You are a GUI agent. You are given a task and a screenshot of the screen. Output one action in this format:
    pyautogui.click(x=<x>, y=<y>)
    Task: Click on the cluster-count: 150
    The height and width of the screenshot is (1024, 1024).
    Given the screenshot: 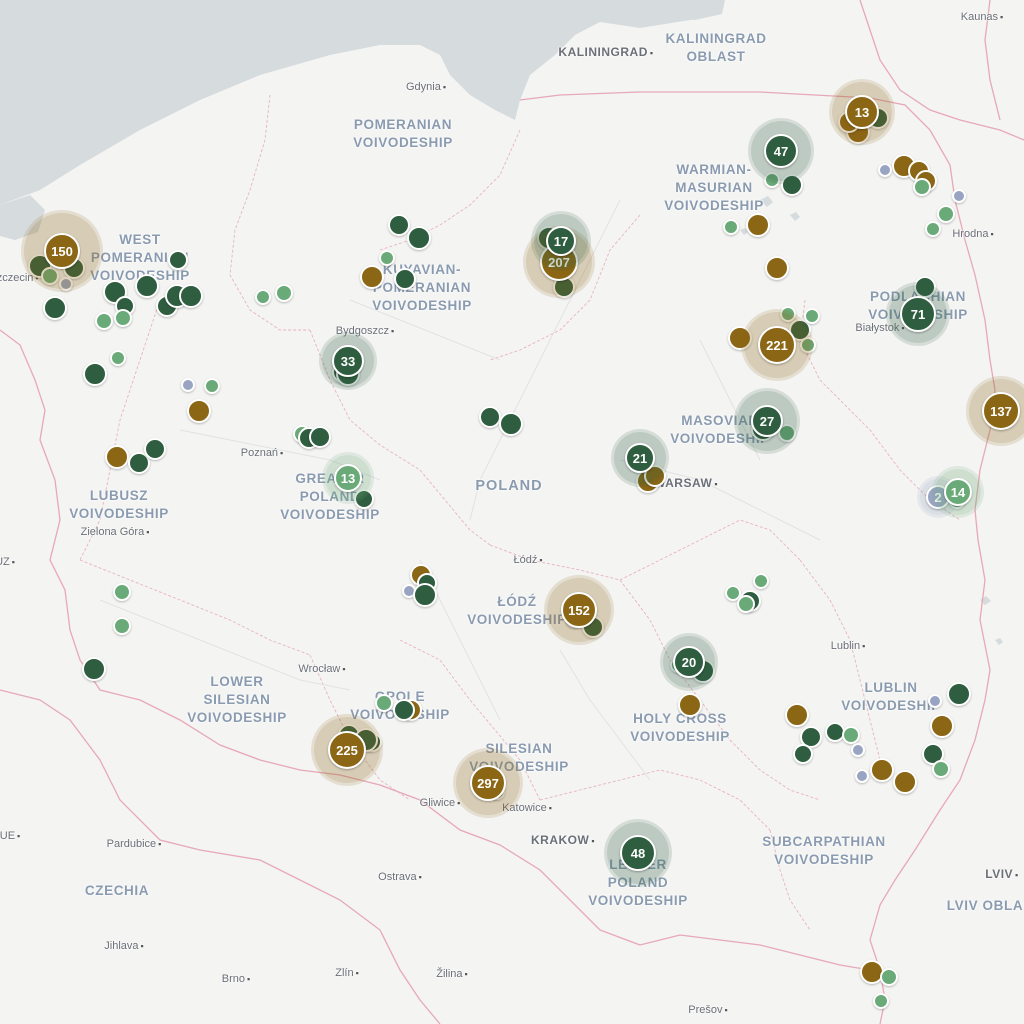 What is the action you would take?
    pyautogui.click(x=62, y=251)
    